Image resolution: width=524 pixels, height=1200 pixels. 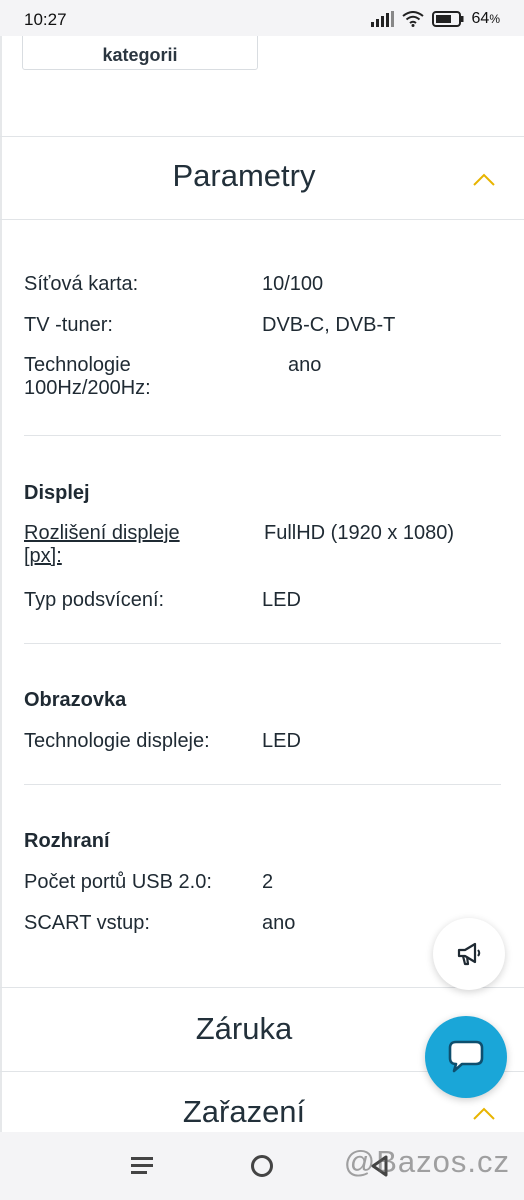 I want to click on param-value: FullHD (1920 x 1080), so click(x=359, y=533).